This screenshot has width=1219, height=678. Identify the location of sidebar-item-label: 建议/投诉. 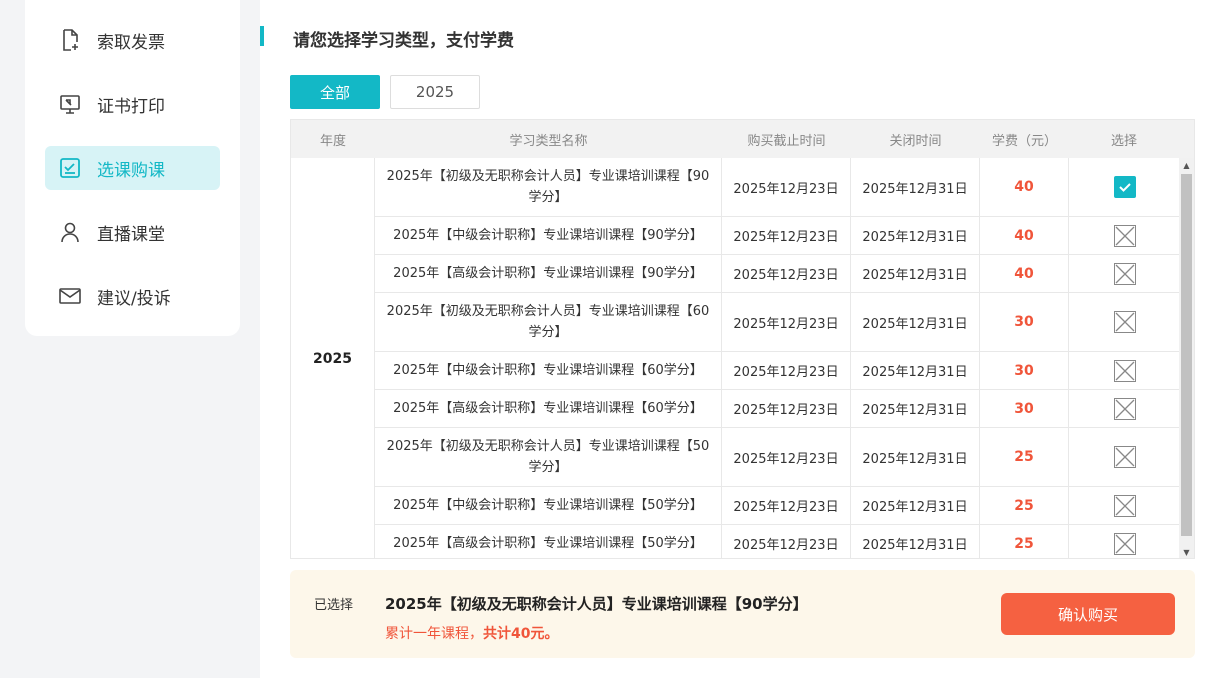
(134, 298).